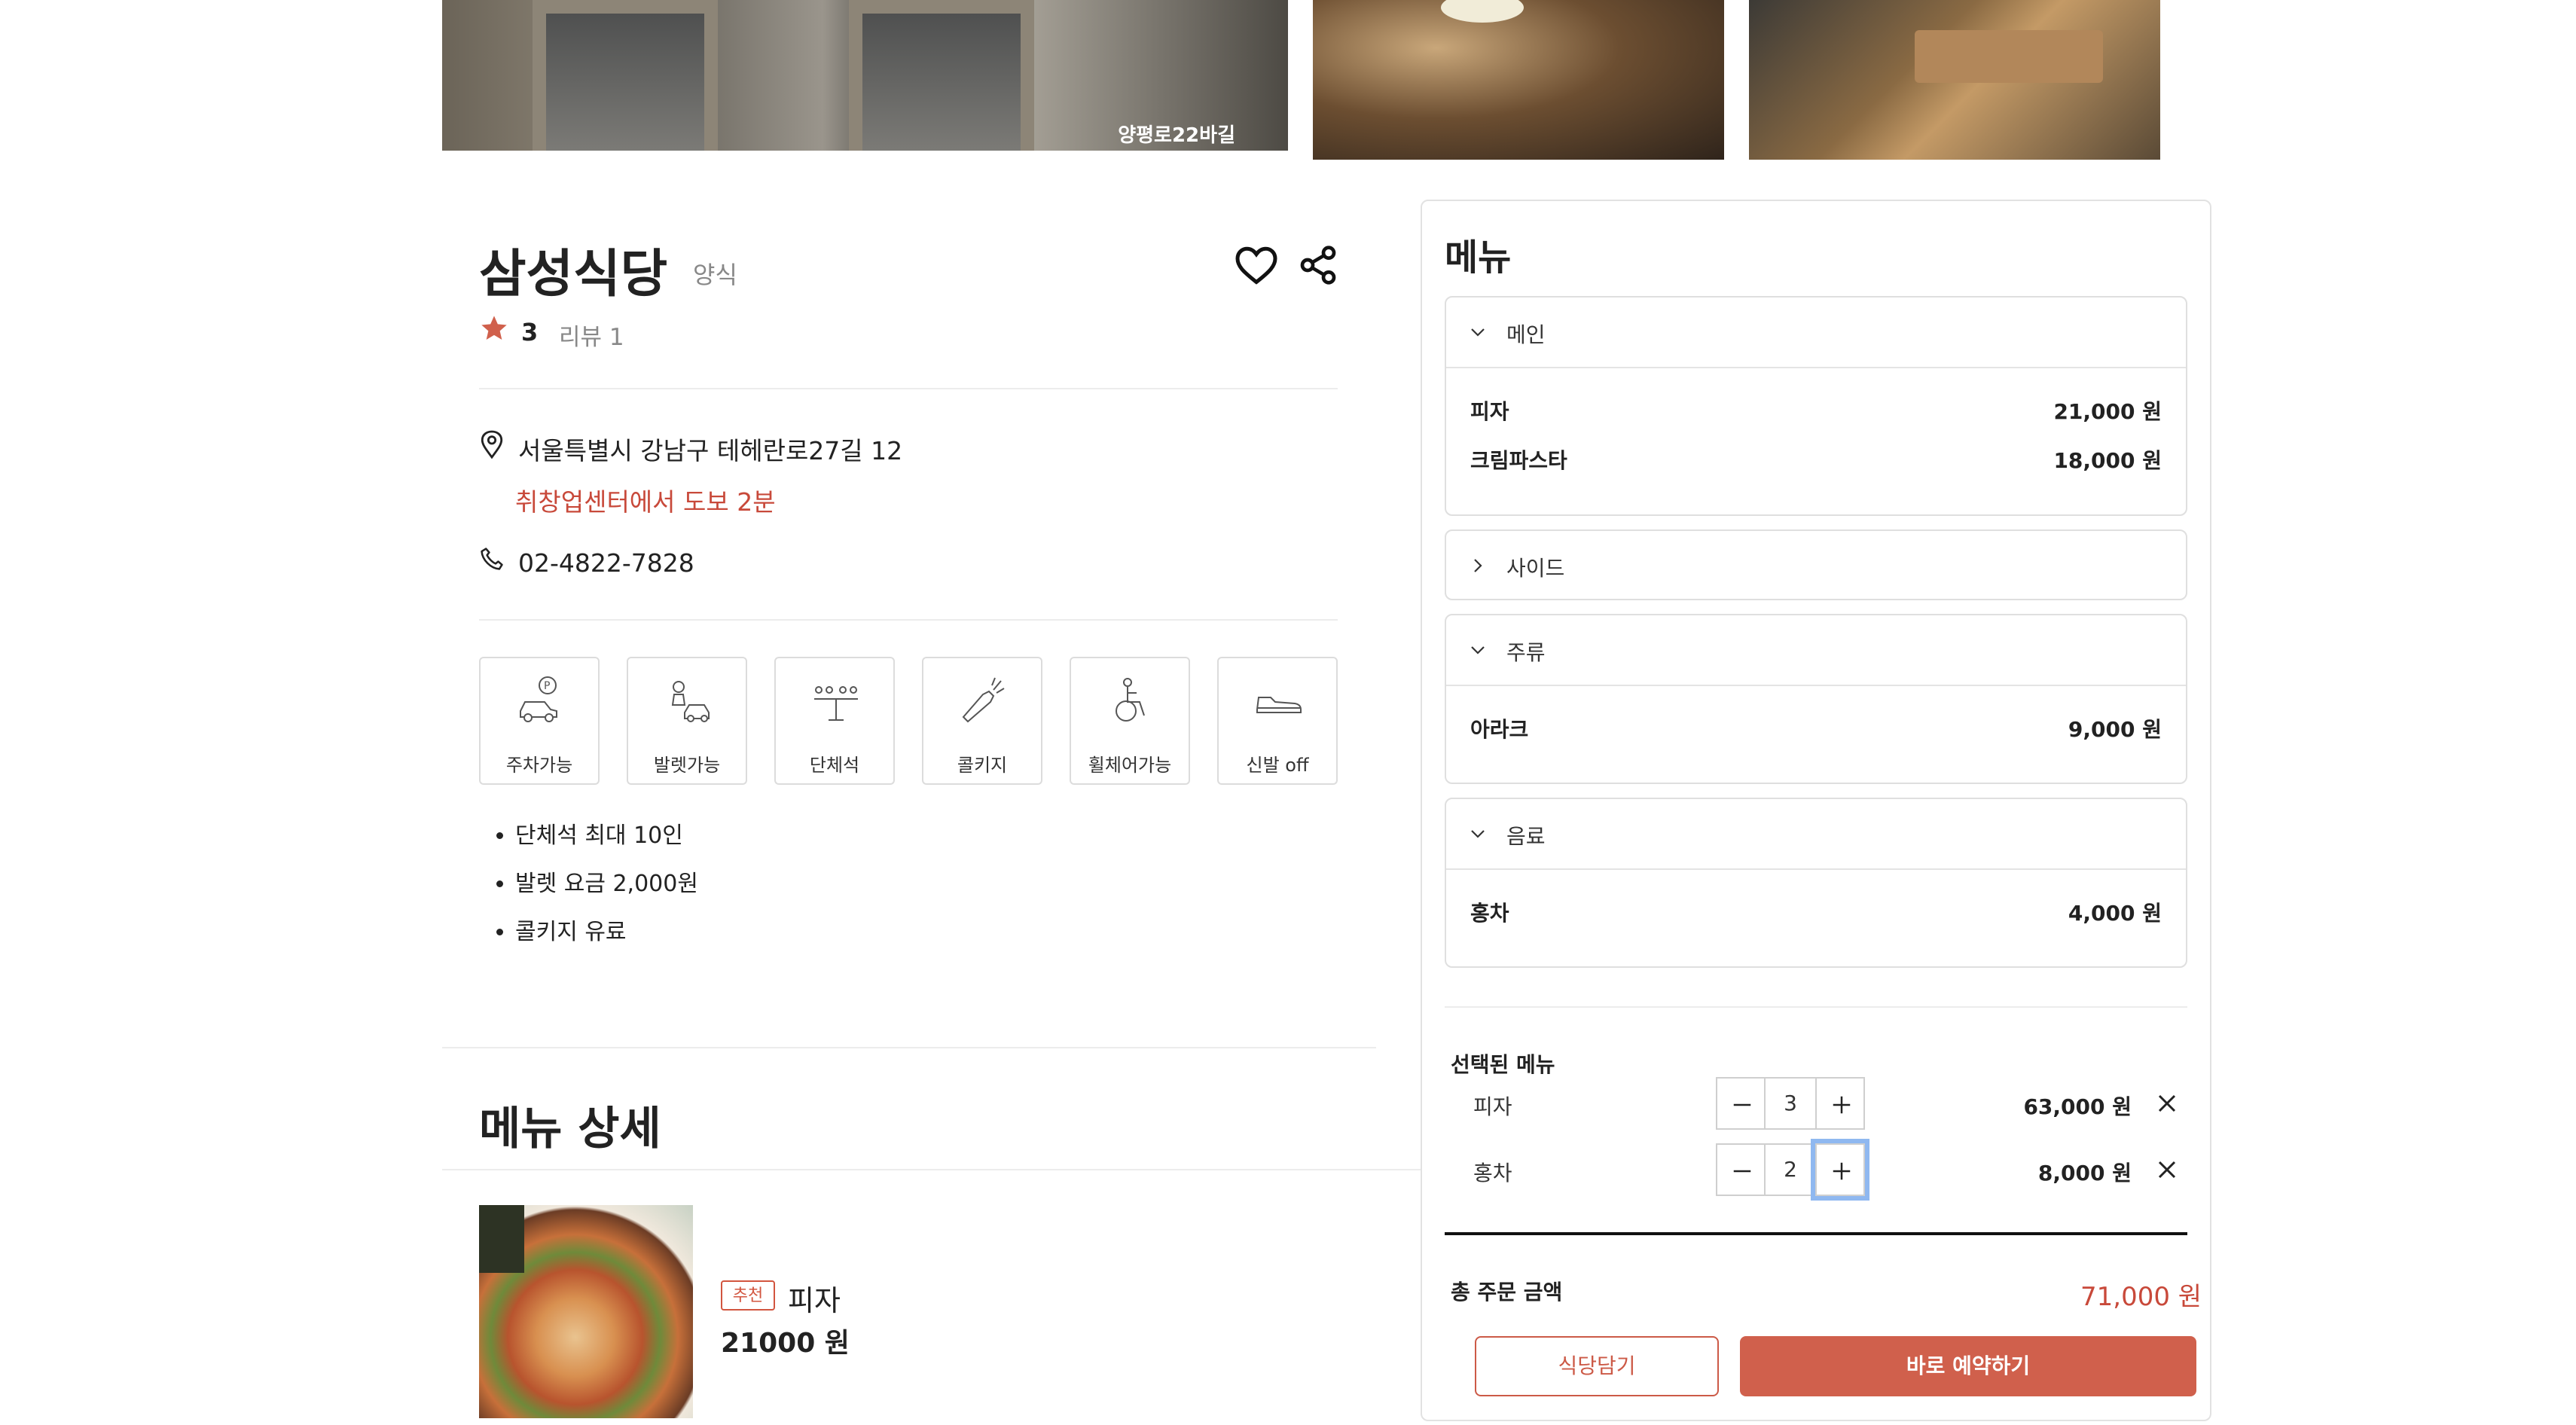  What do you see at coordinates (815, 1301) in the screenshot?
I see `menu-detail-item-name: 피자` at bounding box center [815, 1301].